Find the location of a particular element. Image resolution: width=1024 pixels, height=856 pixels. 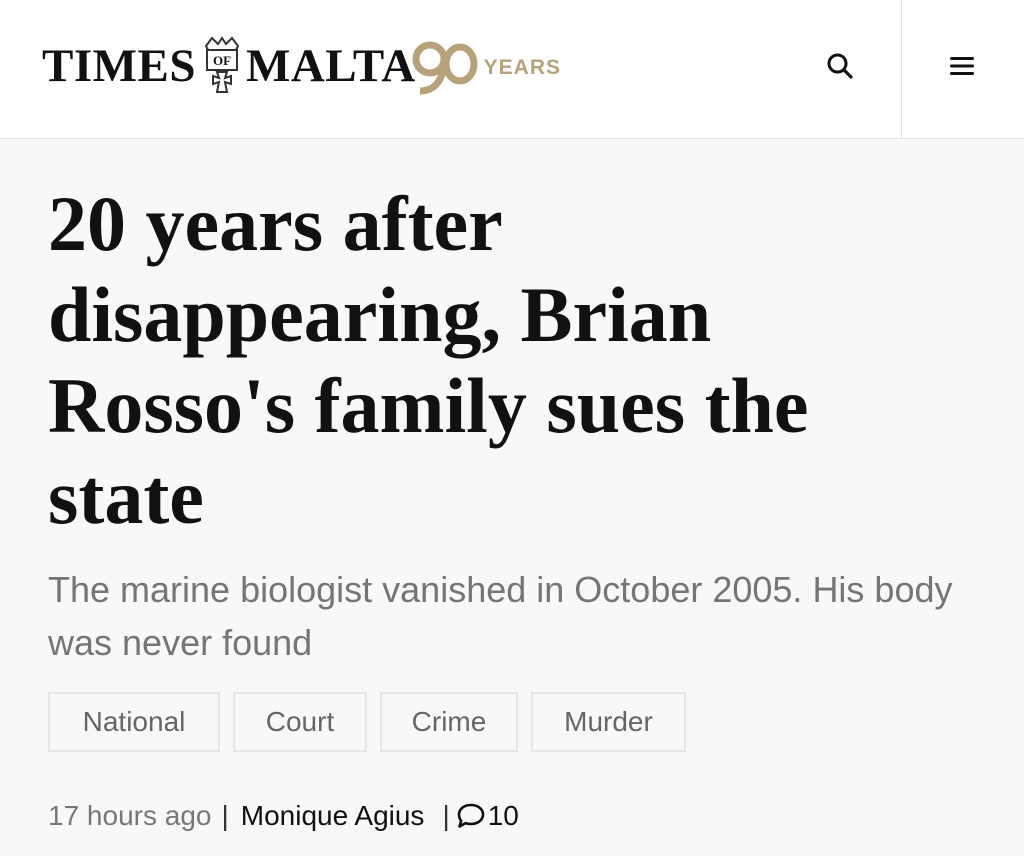

comments-link: 10 is located at coordinates (487, 816).